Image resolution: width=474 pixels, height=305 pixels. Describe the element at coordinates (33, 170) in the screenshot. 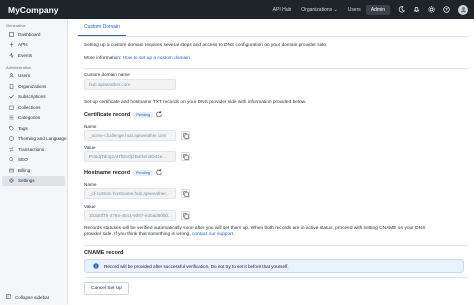

I see `sidebar-item-billing: Billing` at that location.